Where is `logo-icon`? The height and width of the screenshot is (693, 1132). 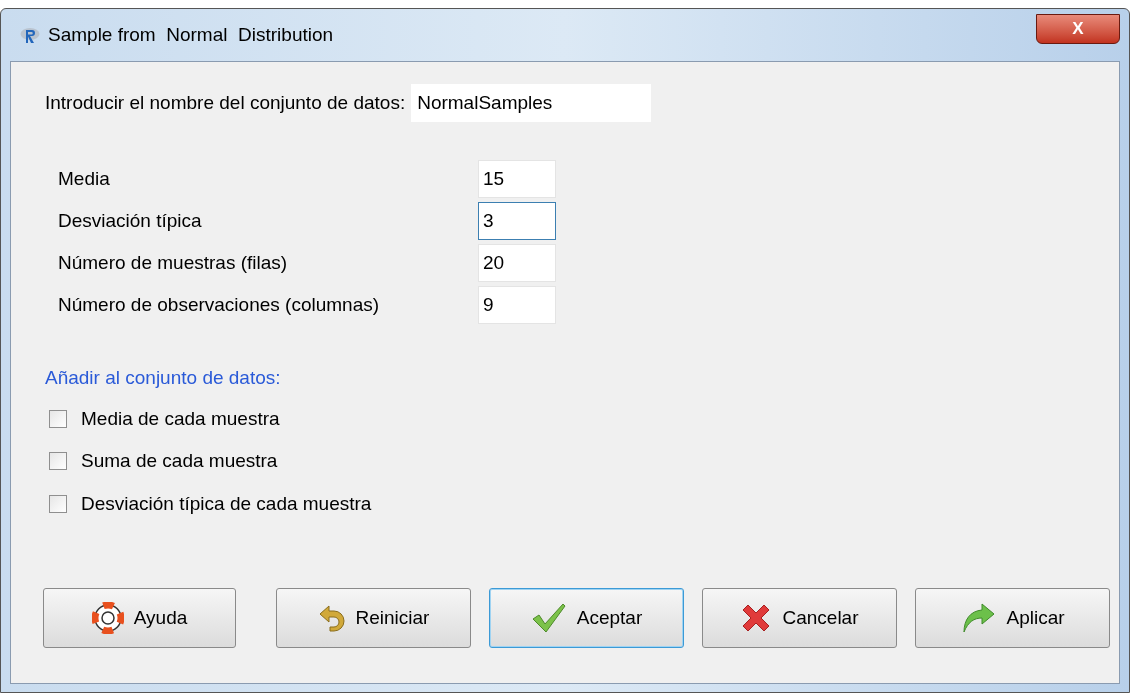
logo-icon is located at coordinates (30, 35).